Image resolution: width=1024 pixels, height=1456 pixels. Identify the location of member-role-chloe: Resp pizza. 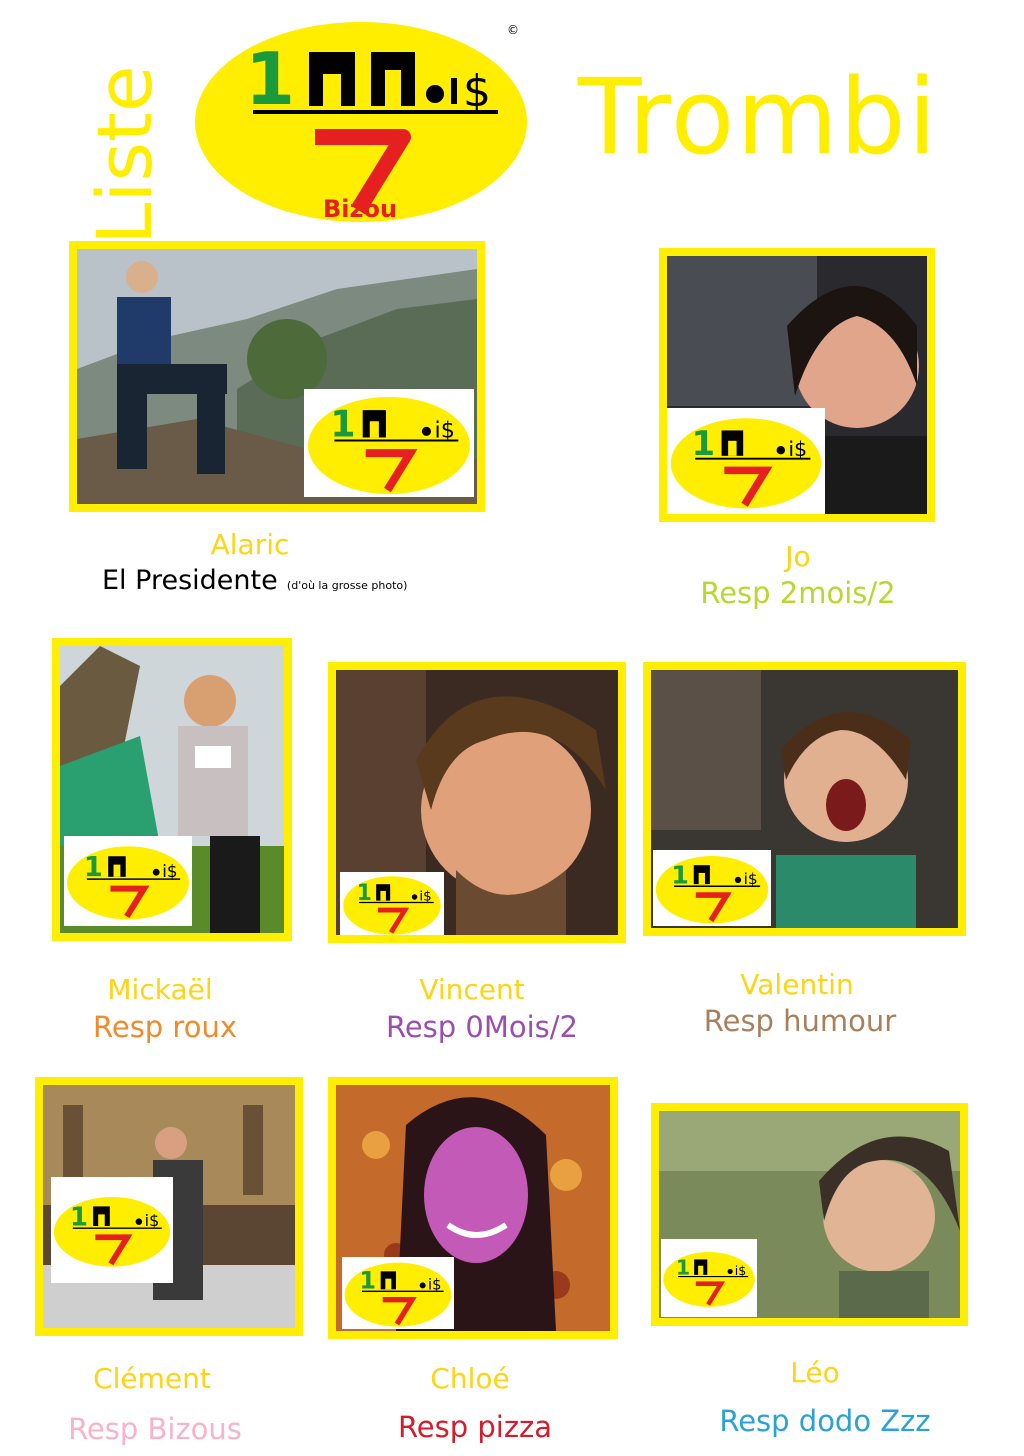
(475, 1427).